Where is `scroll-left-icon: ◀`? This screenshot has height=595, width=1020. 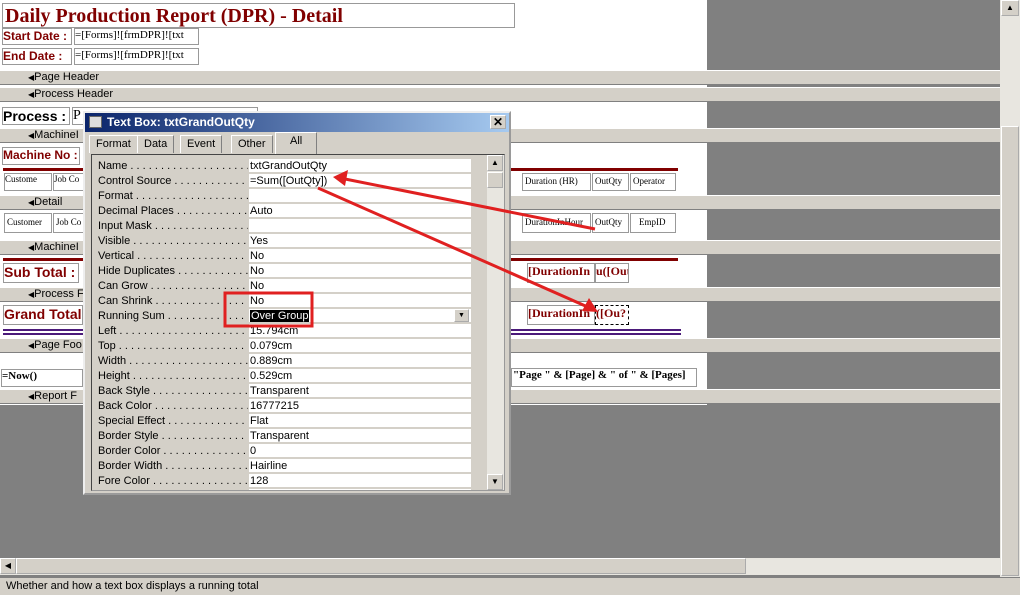
scroll-left-icon: ◀ is located at coordinates (8, 566).